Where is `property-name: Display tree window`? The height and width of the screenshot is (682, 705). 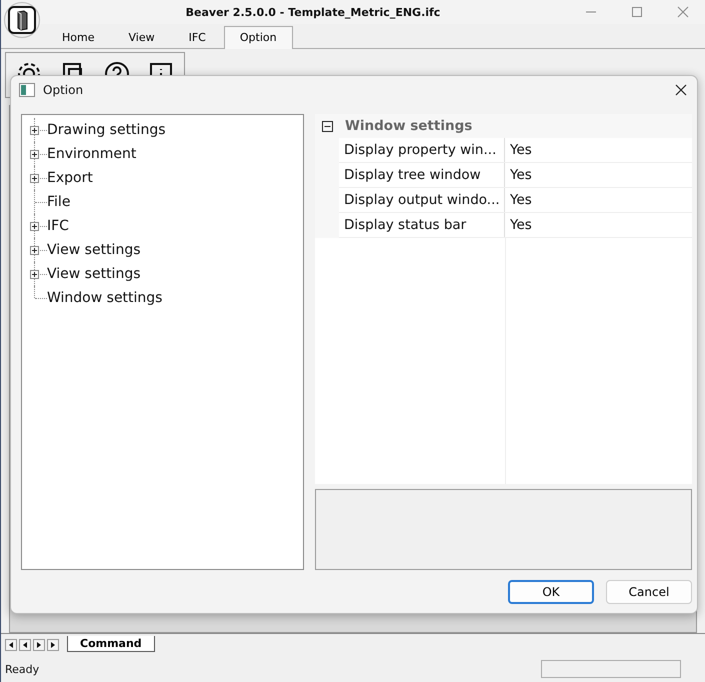
property-name: Display tree window is located at coordinates (422, 175).